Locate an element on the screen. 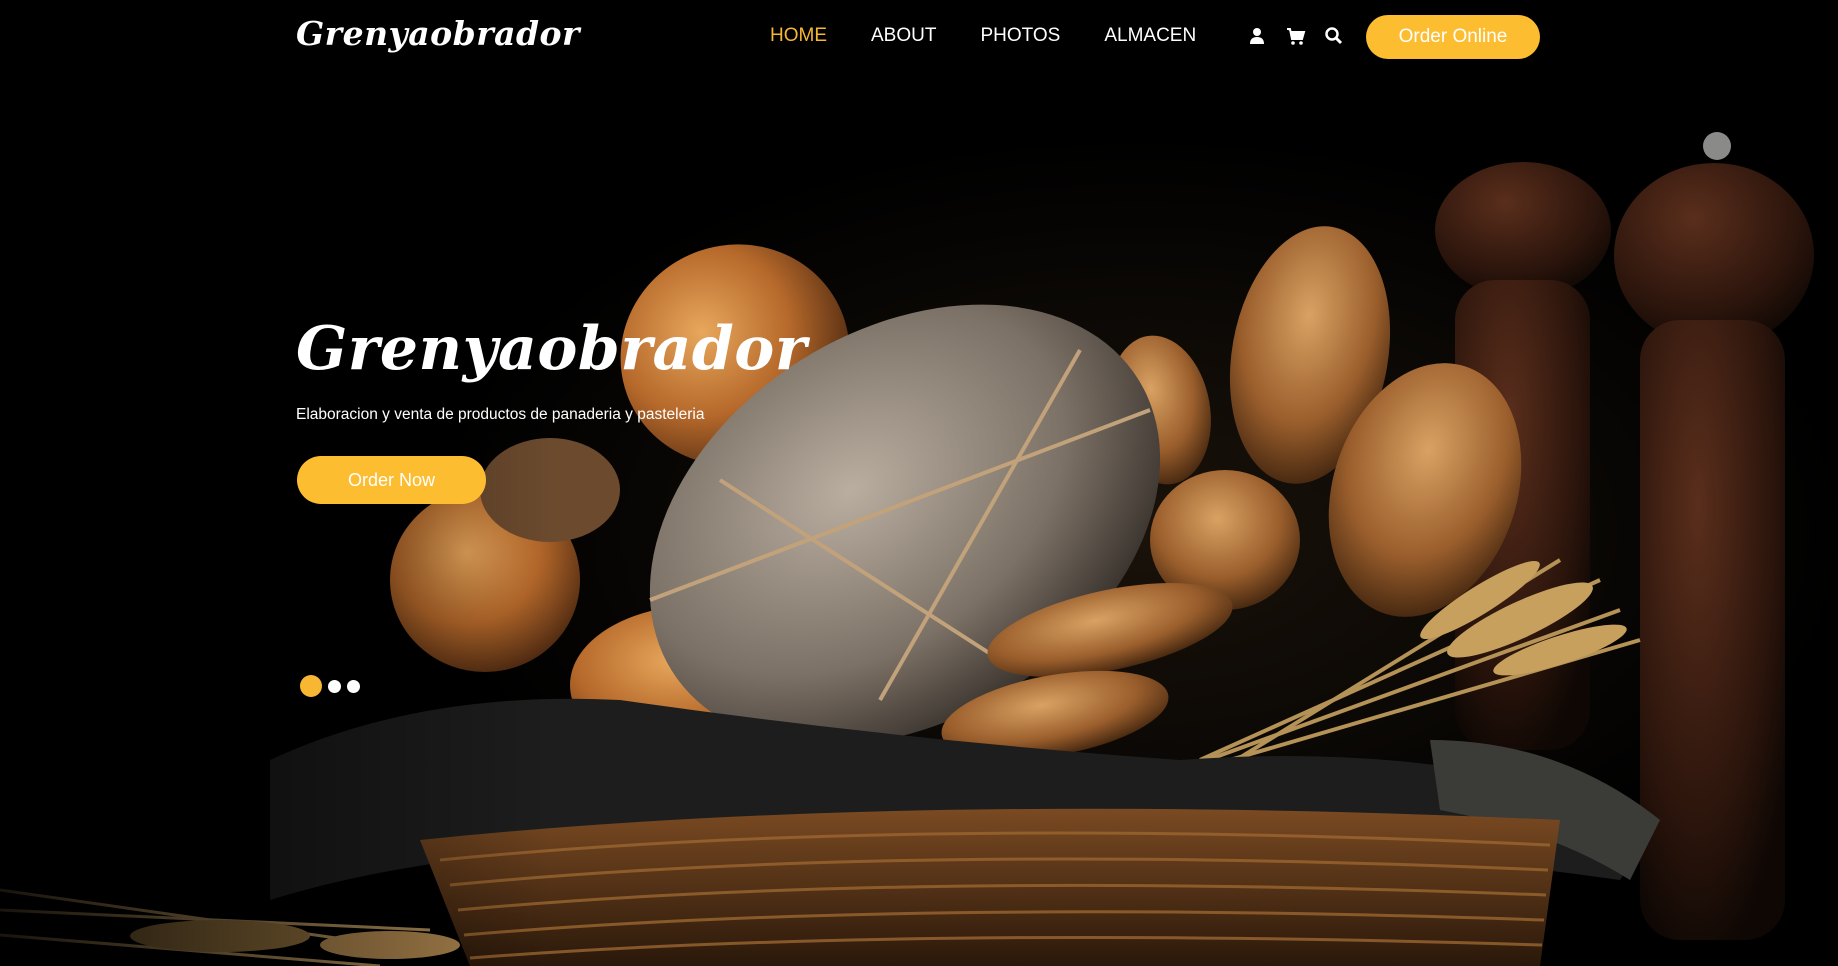 The image size is (1838, 966). nav-almacen: ALMACEN is located at coordinates (1150, 36).